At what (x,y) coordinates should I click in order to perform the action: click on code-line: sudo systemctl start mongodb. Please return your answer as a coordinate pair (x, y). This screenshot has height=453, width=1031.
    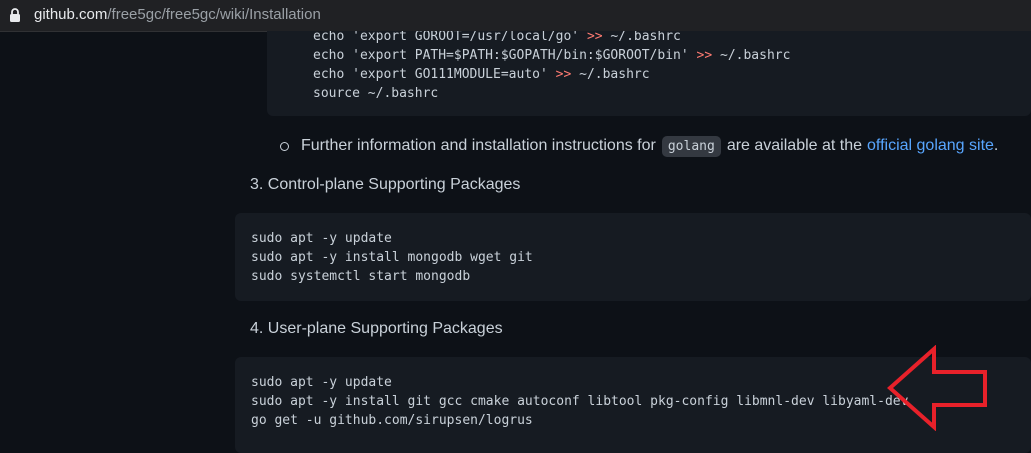
    Looking at the image, I should click on (361, 276).